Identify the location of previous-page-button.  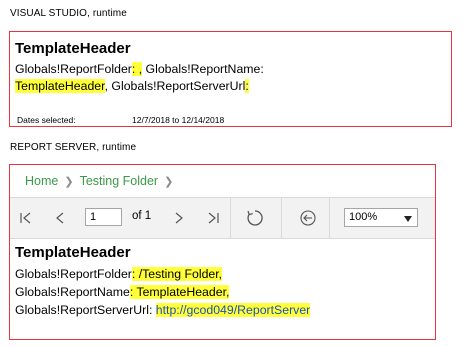
(60, 218).